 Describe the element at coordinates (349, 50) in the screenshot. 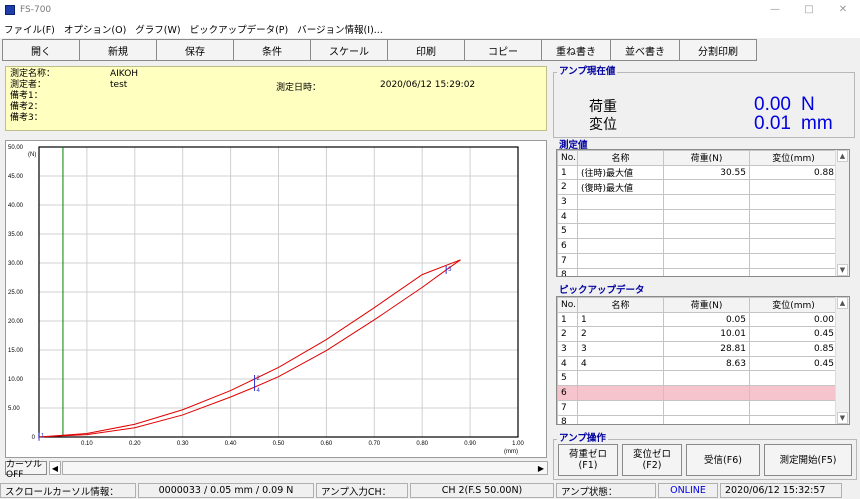

I see `scale-button: スケール` at that location.